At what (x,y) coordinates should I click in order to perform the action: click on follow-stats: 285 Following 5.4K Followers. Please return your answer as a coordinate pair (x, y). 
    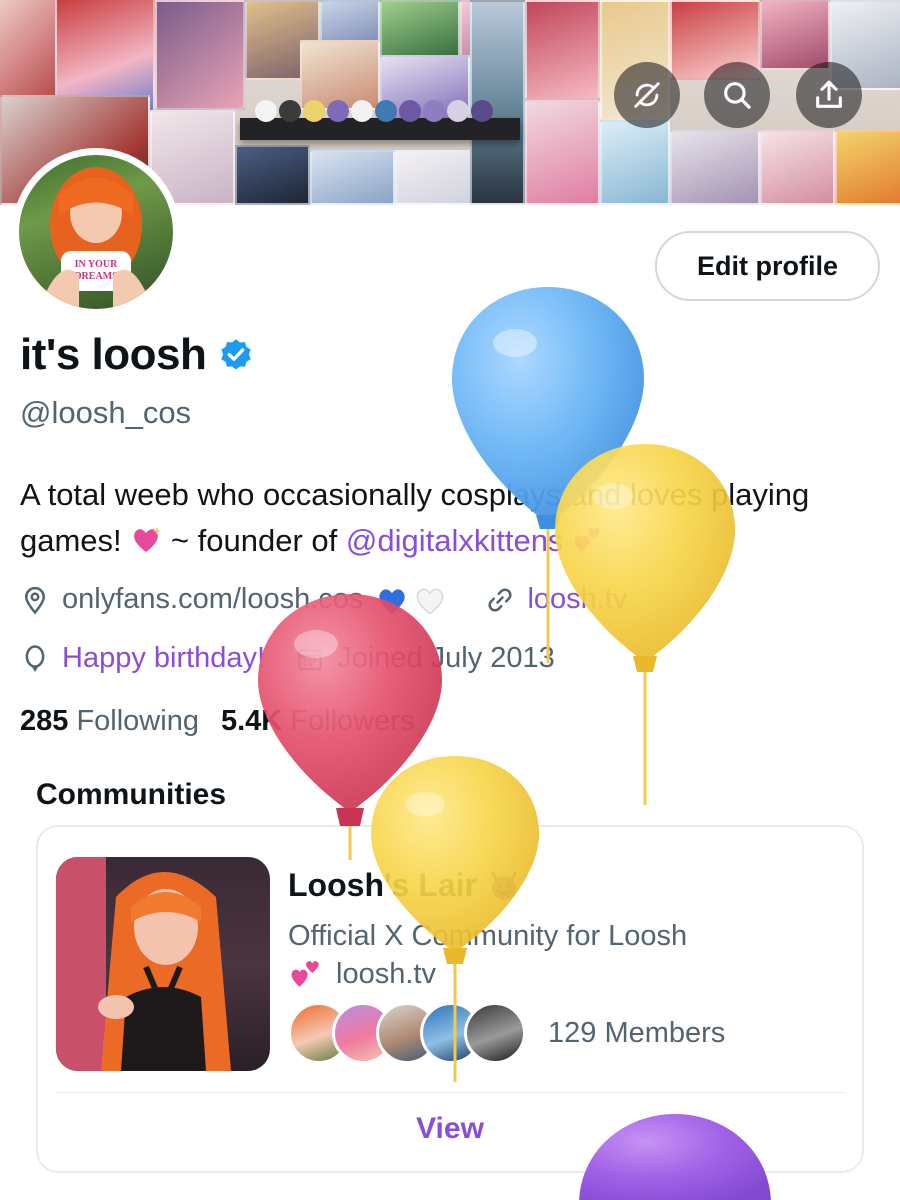
    Looking at the image, I should click on (217, 721).